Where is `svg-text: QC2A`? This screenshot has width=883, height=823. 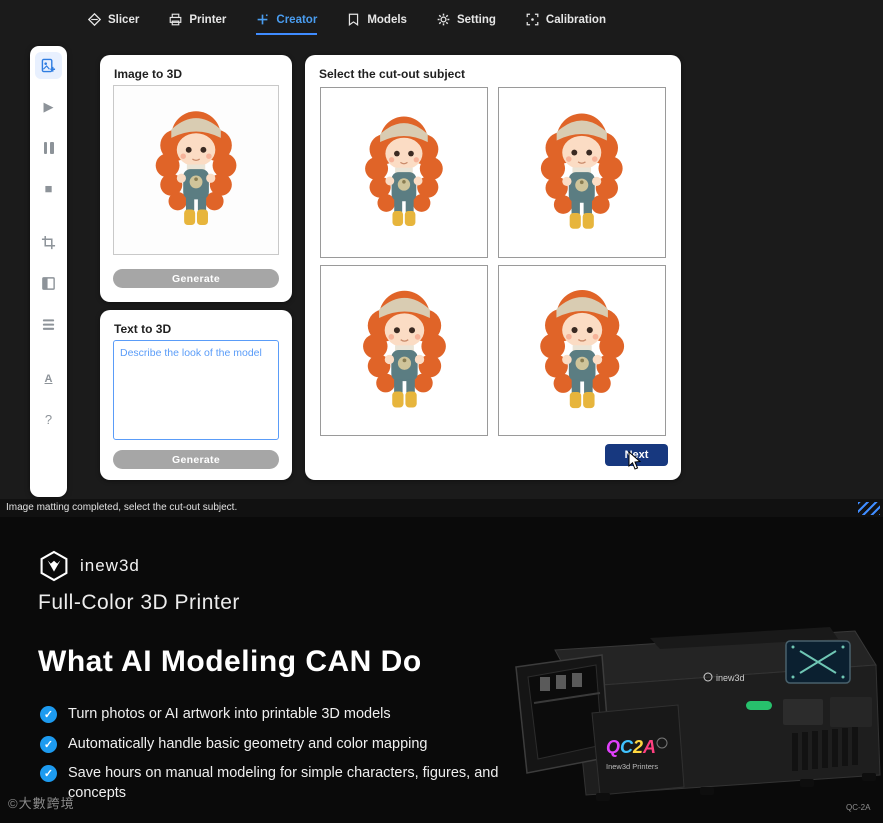 svg-text: QC2A is located at coordinates (631, 747).